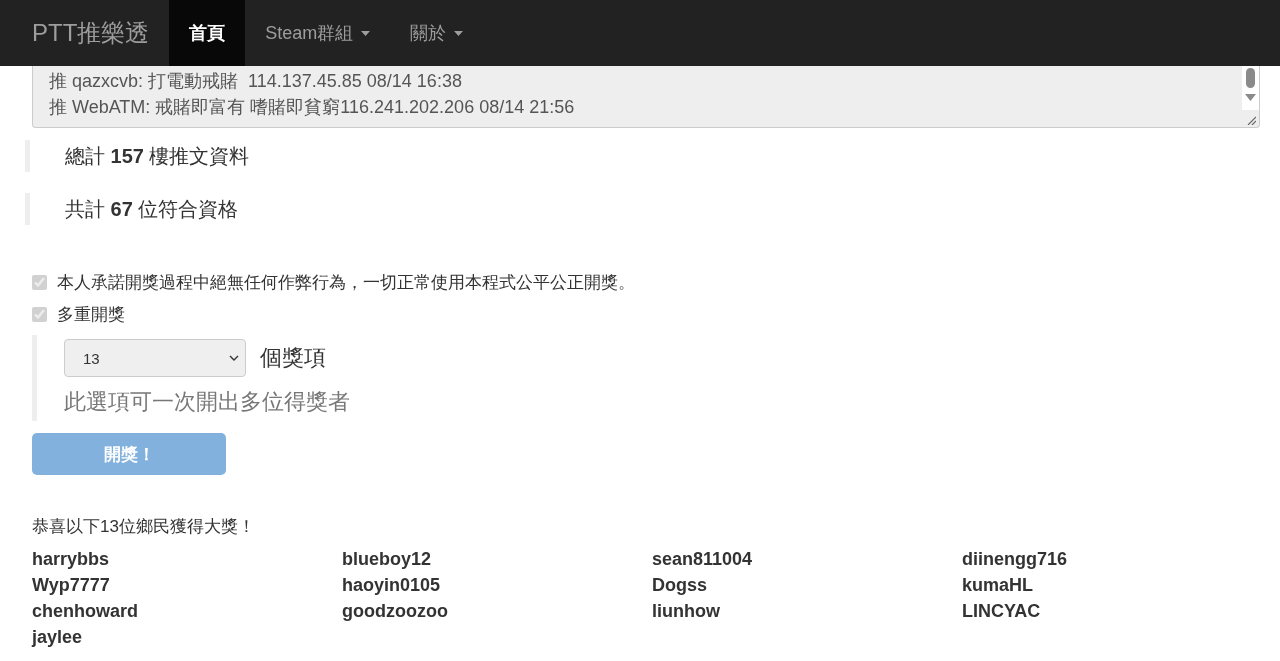 This screenshot has width=1280, height=661. Describe the element at coordinates (157, 156) in the screenshot. I see `stat-text: 總計 157 樓推文資料` at that location.